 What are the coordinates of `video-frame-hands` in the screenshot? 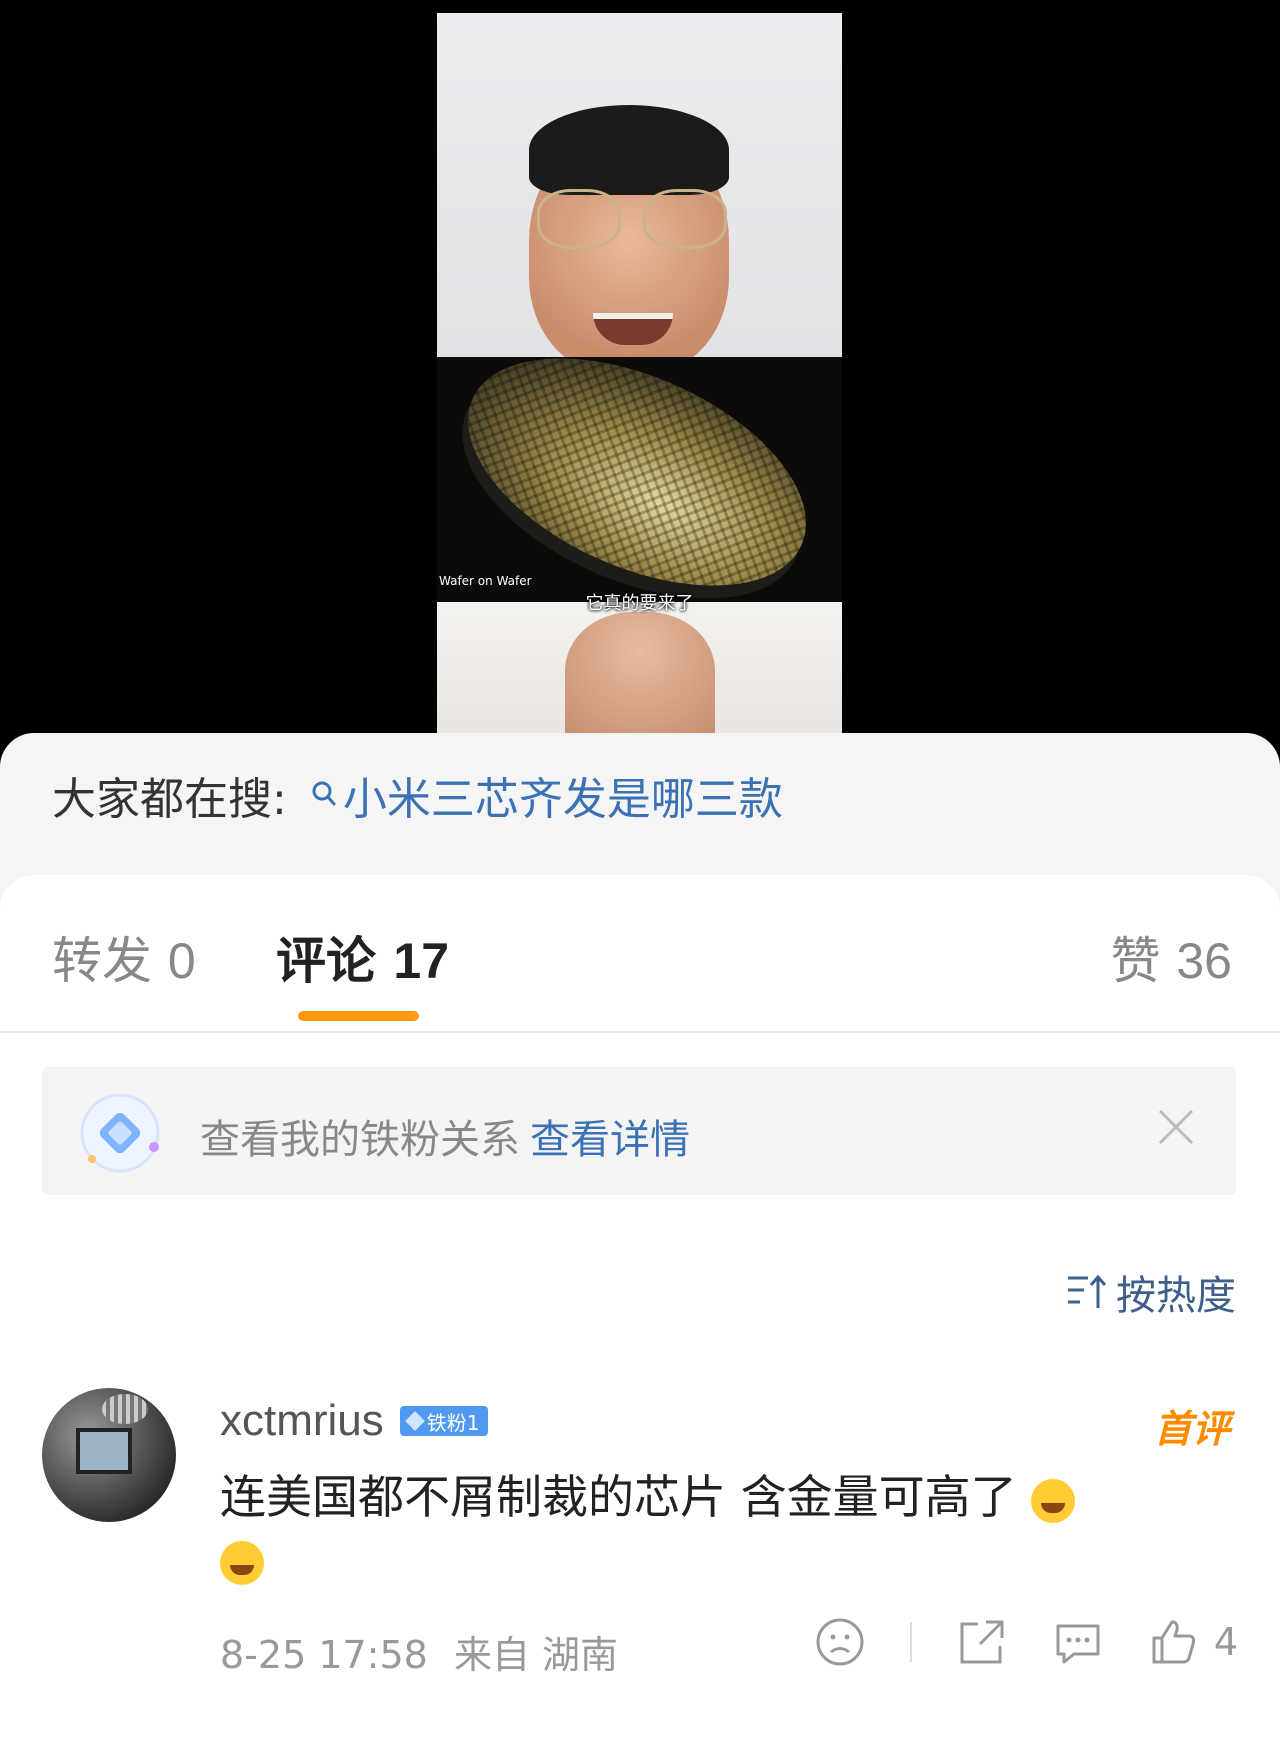 It's located at (639, 667).